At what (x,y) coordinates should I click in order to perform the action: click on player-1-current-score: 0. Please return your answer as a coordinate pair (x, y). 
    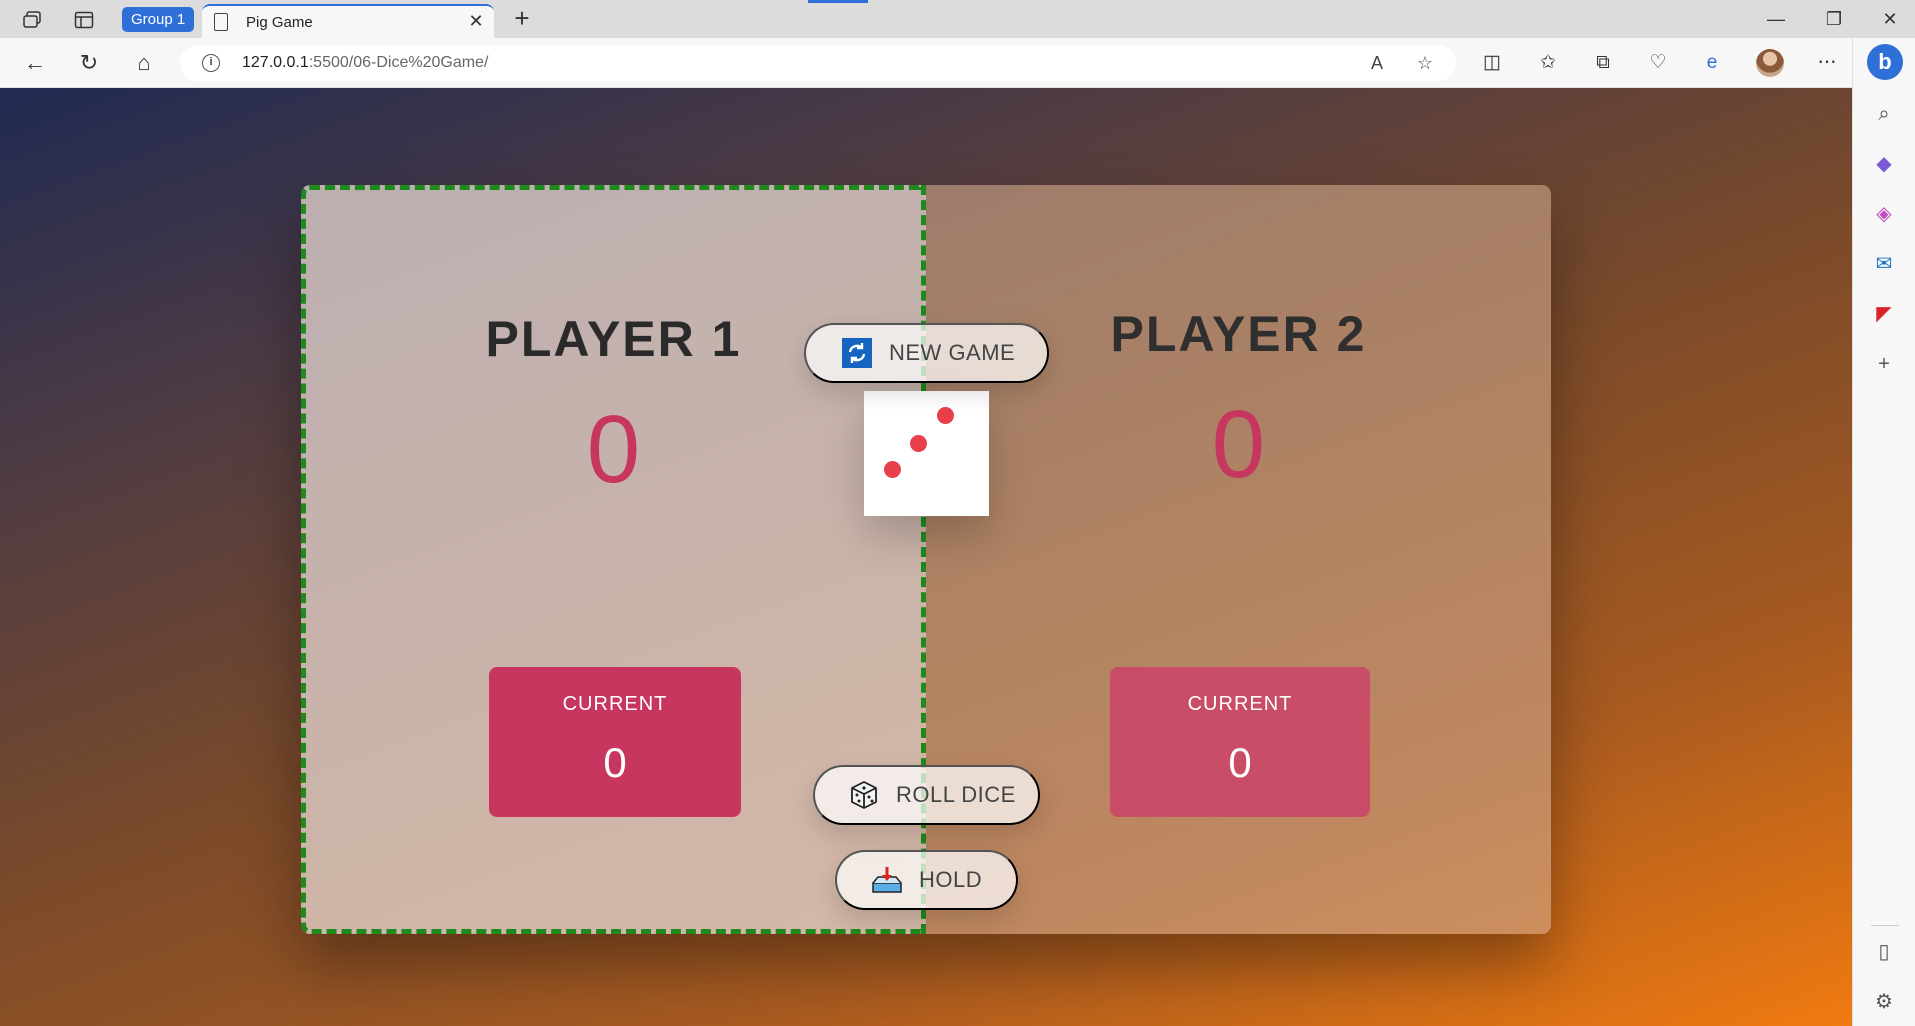
    Looking at the image, I should click on (615, 762).